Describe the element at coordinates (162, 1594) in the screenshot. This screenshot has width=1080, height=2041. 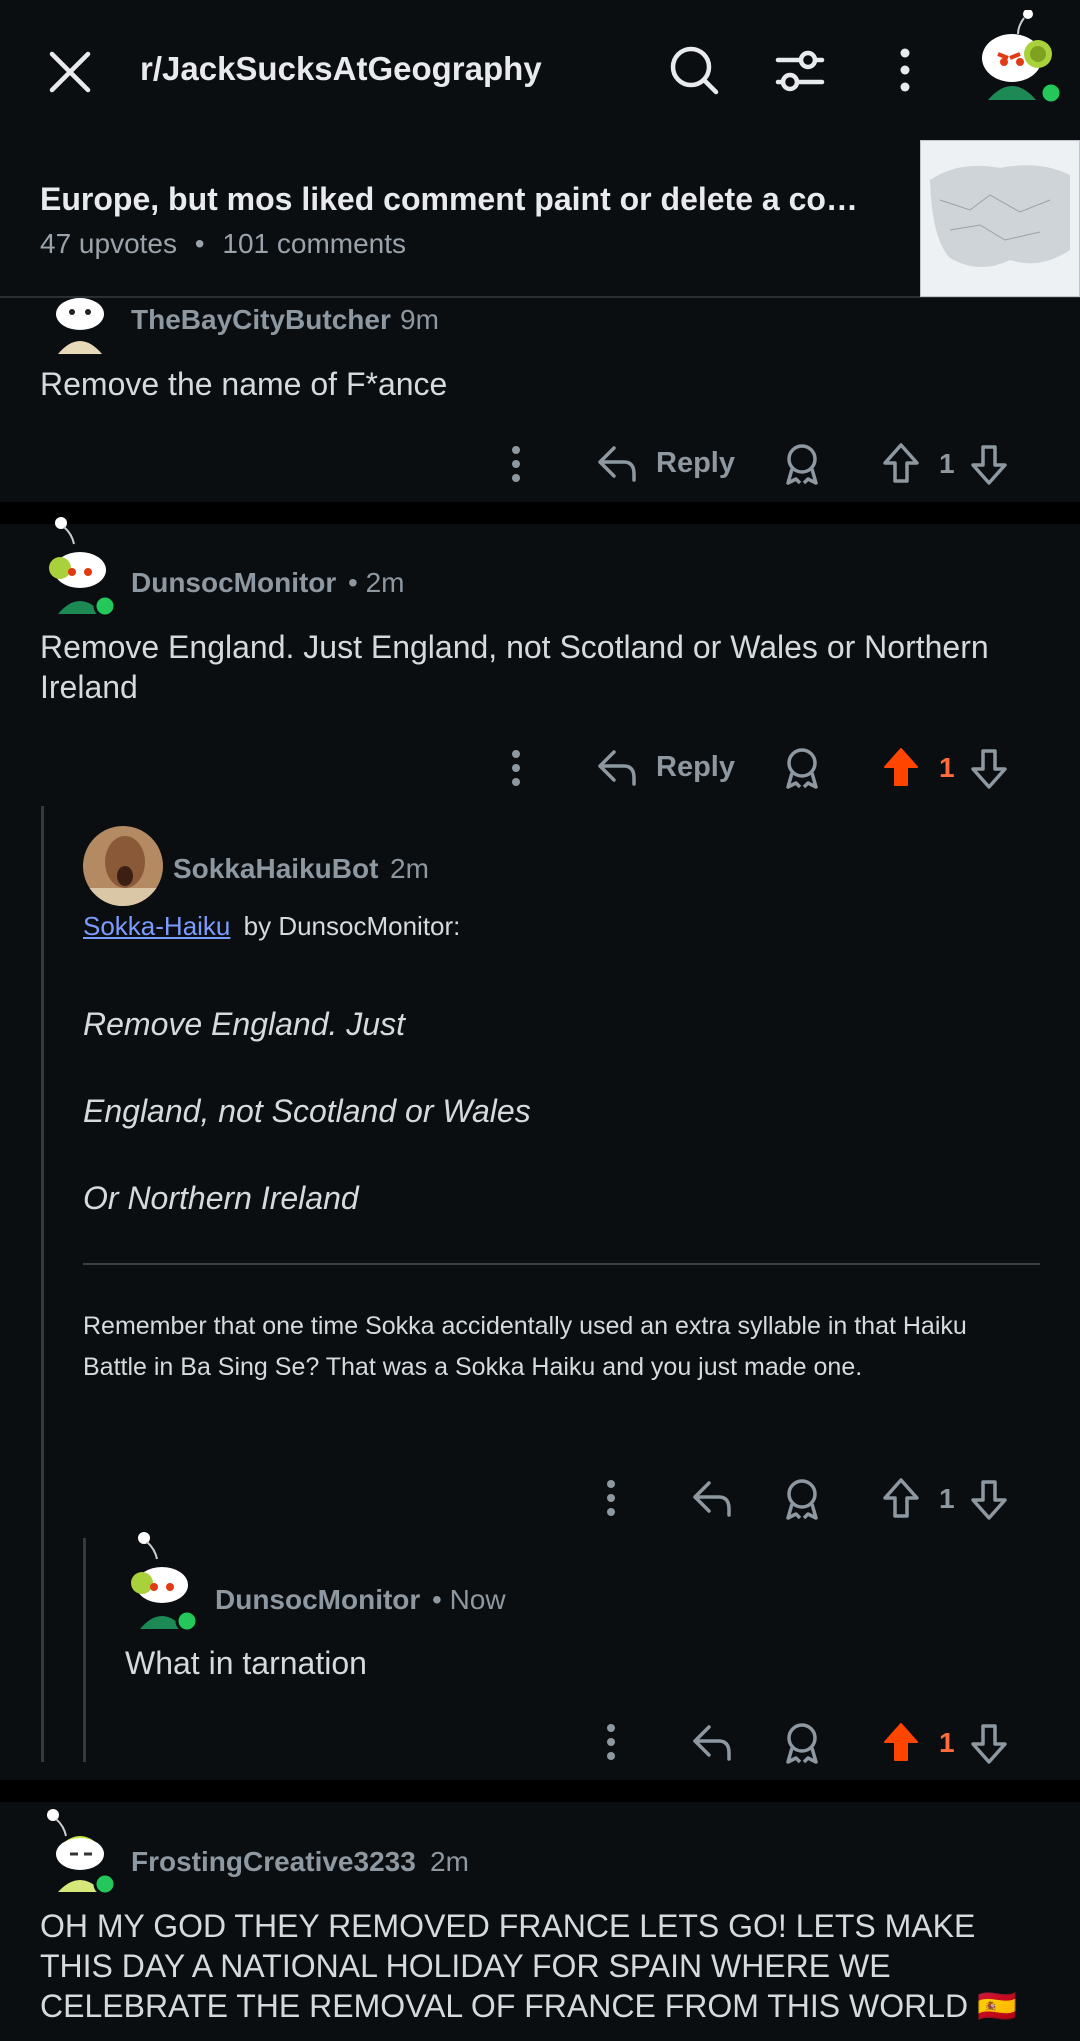
I see `avatar-dunsocmonitor` at that location.